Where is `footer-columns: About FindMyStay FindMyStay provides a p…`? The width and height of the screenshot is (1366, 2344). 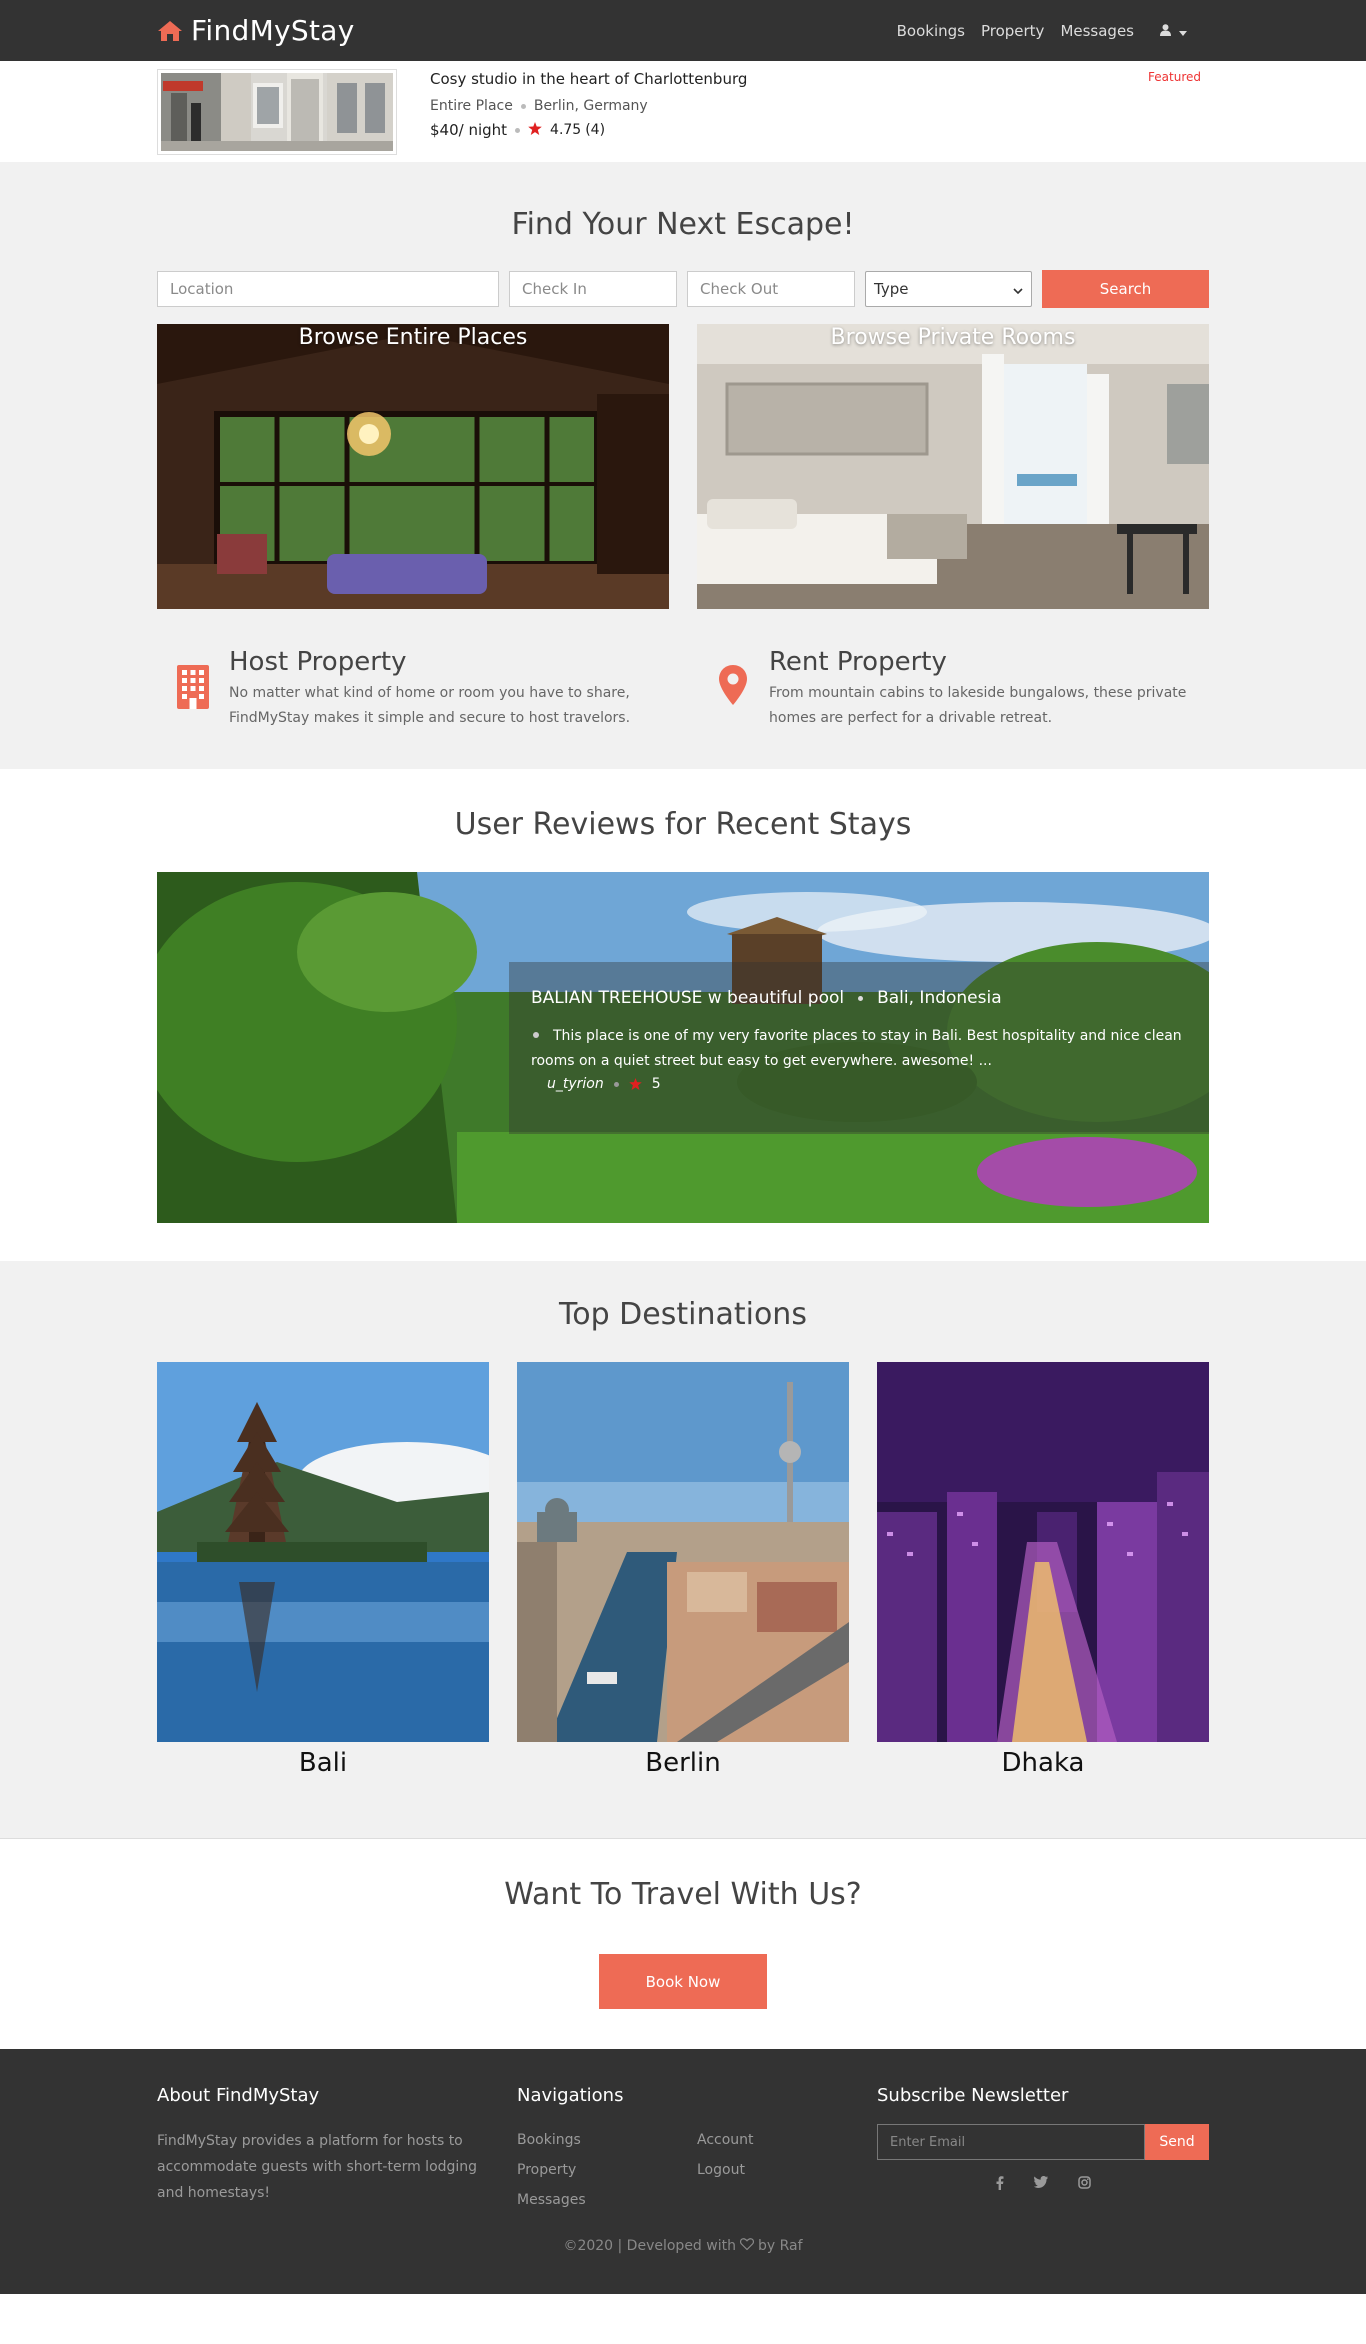 footer-columns: About FindMyStay FindMyStay provides a p… is located at coordinates (683, 2146).